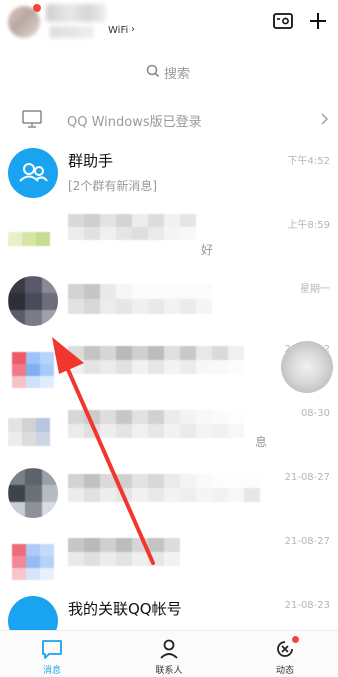  I want to click on conversation-row: 星期一, so click(169, 302).